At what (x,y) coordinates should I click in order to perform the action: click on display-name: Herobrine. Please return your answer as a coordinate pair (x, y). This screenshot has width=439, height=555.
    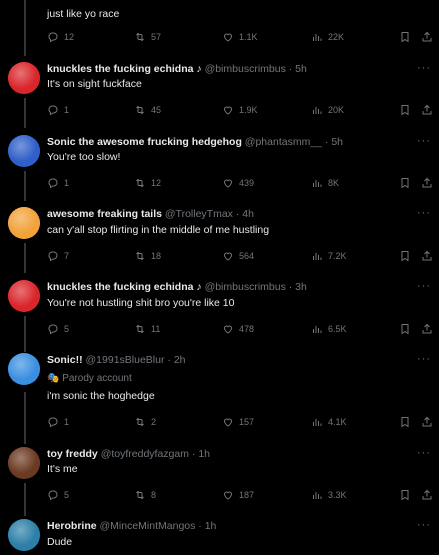
    Looking at the image, I should click on (72, 526).